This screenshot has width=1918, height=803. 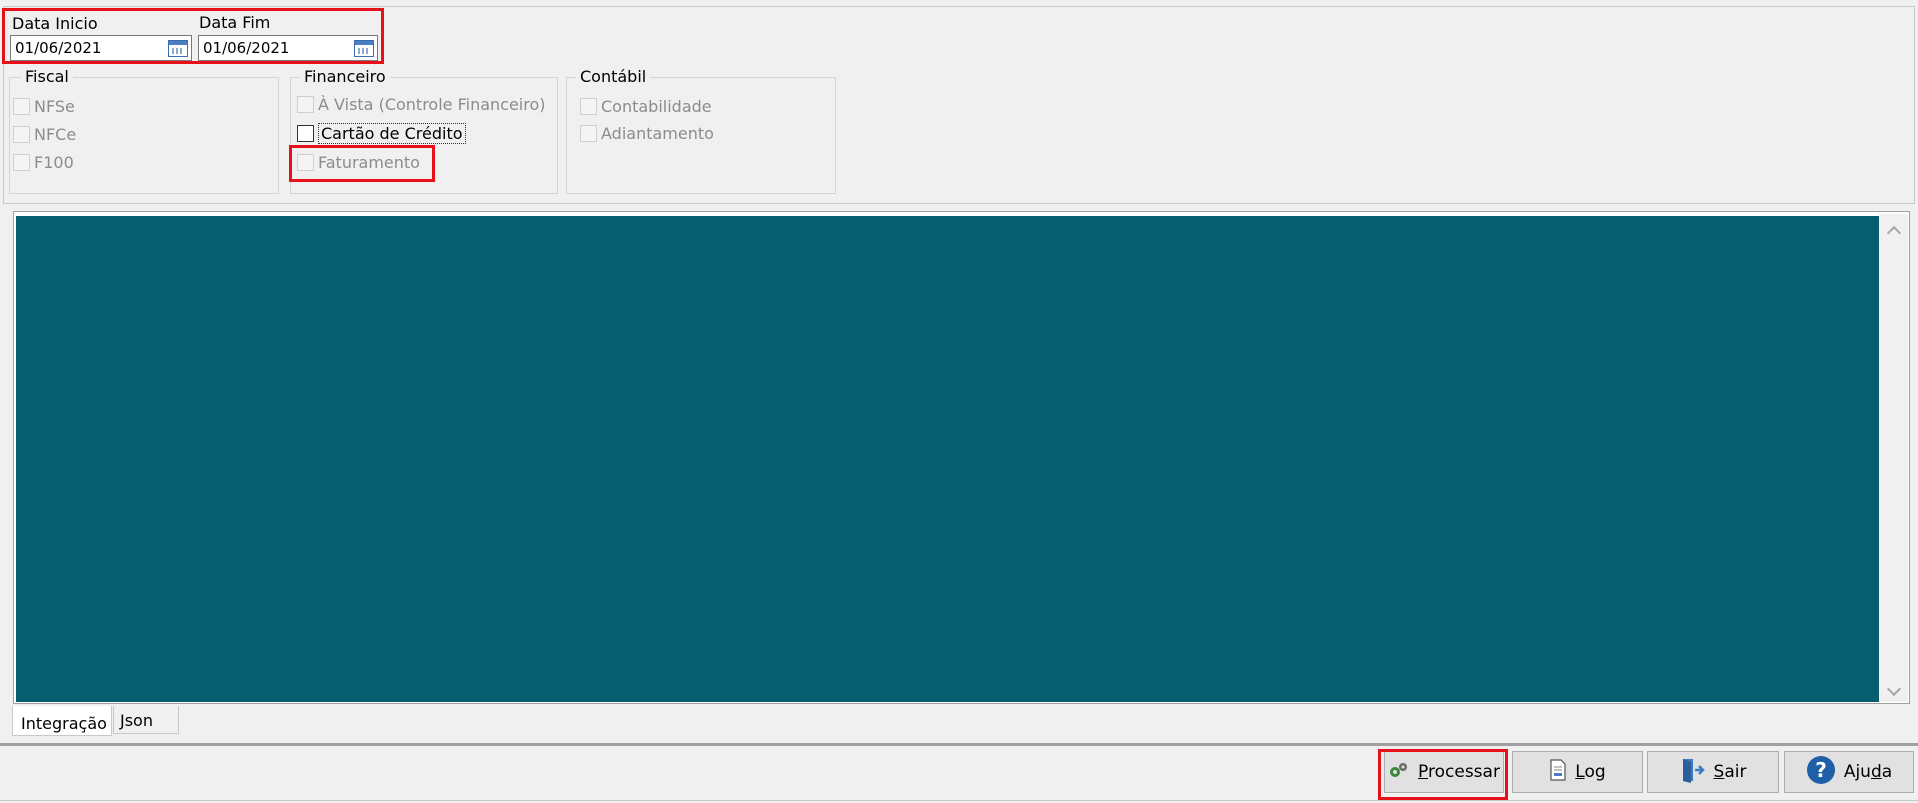 I want to click on checkbox-nfce: NFCe, so click(x=44, y=134).